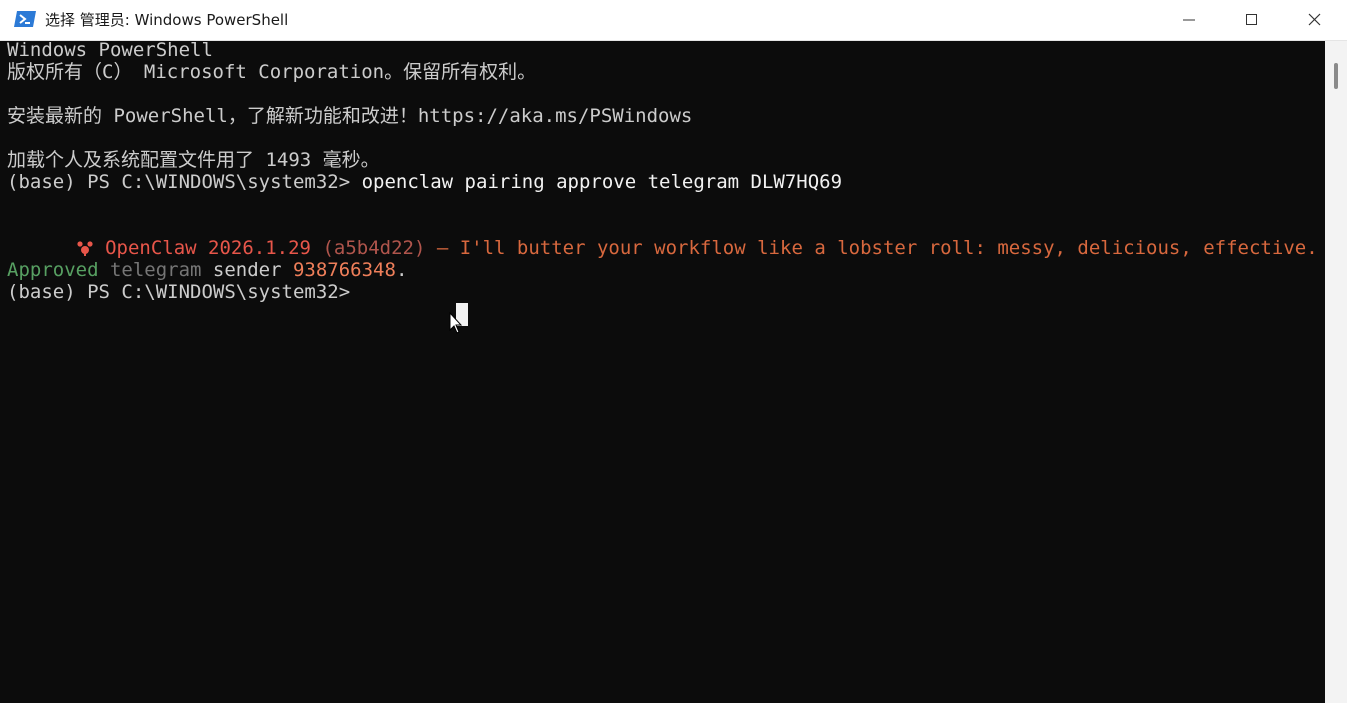 The width and height of the screenshot is (1347, 703). I want to click on text: 版权所有（C） Microsoft Corporation。保留所有权利。, so click(272, 72).